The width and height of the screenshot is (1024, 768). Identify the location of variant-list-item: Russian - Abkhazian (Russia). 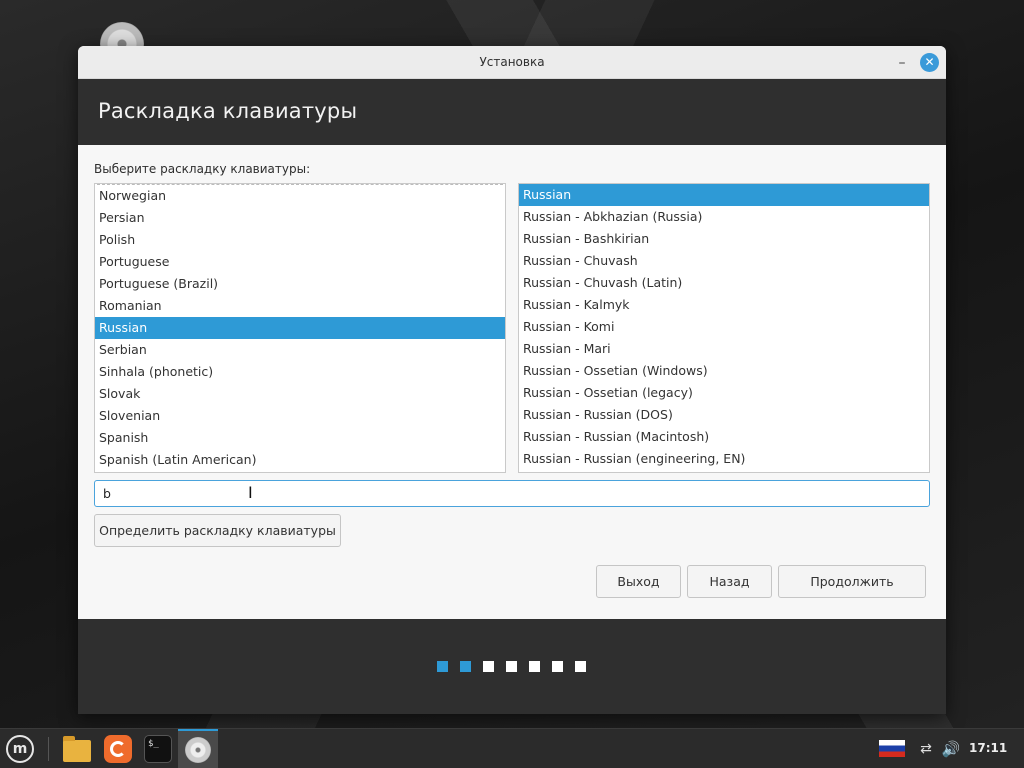
(724, 217).